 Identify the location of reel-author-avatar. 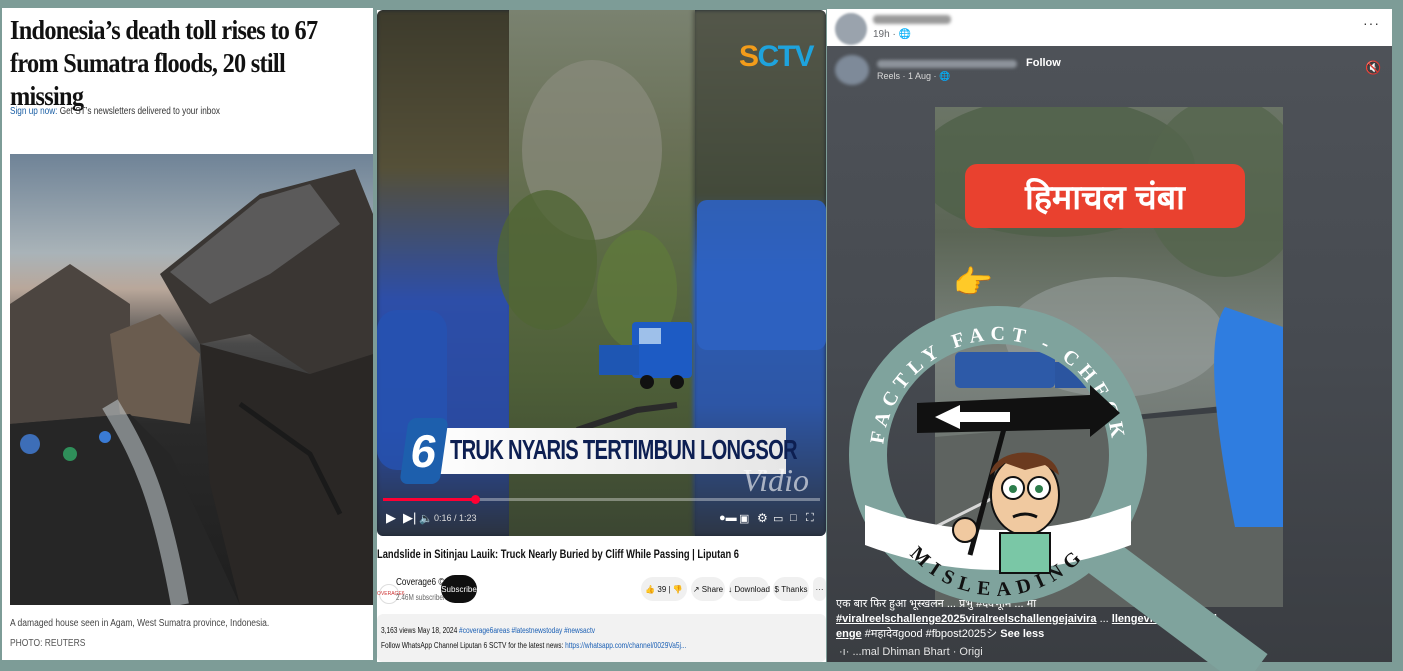
(852, 70).